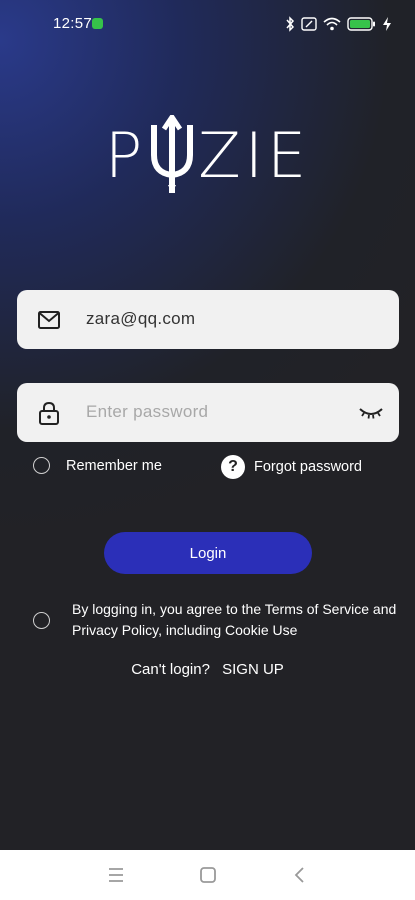 This screenshot has width=415, height=900. Describe the element at coordinates (221, 412) in the screenshot. I see `password-input` at that location.